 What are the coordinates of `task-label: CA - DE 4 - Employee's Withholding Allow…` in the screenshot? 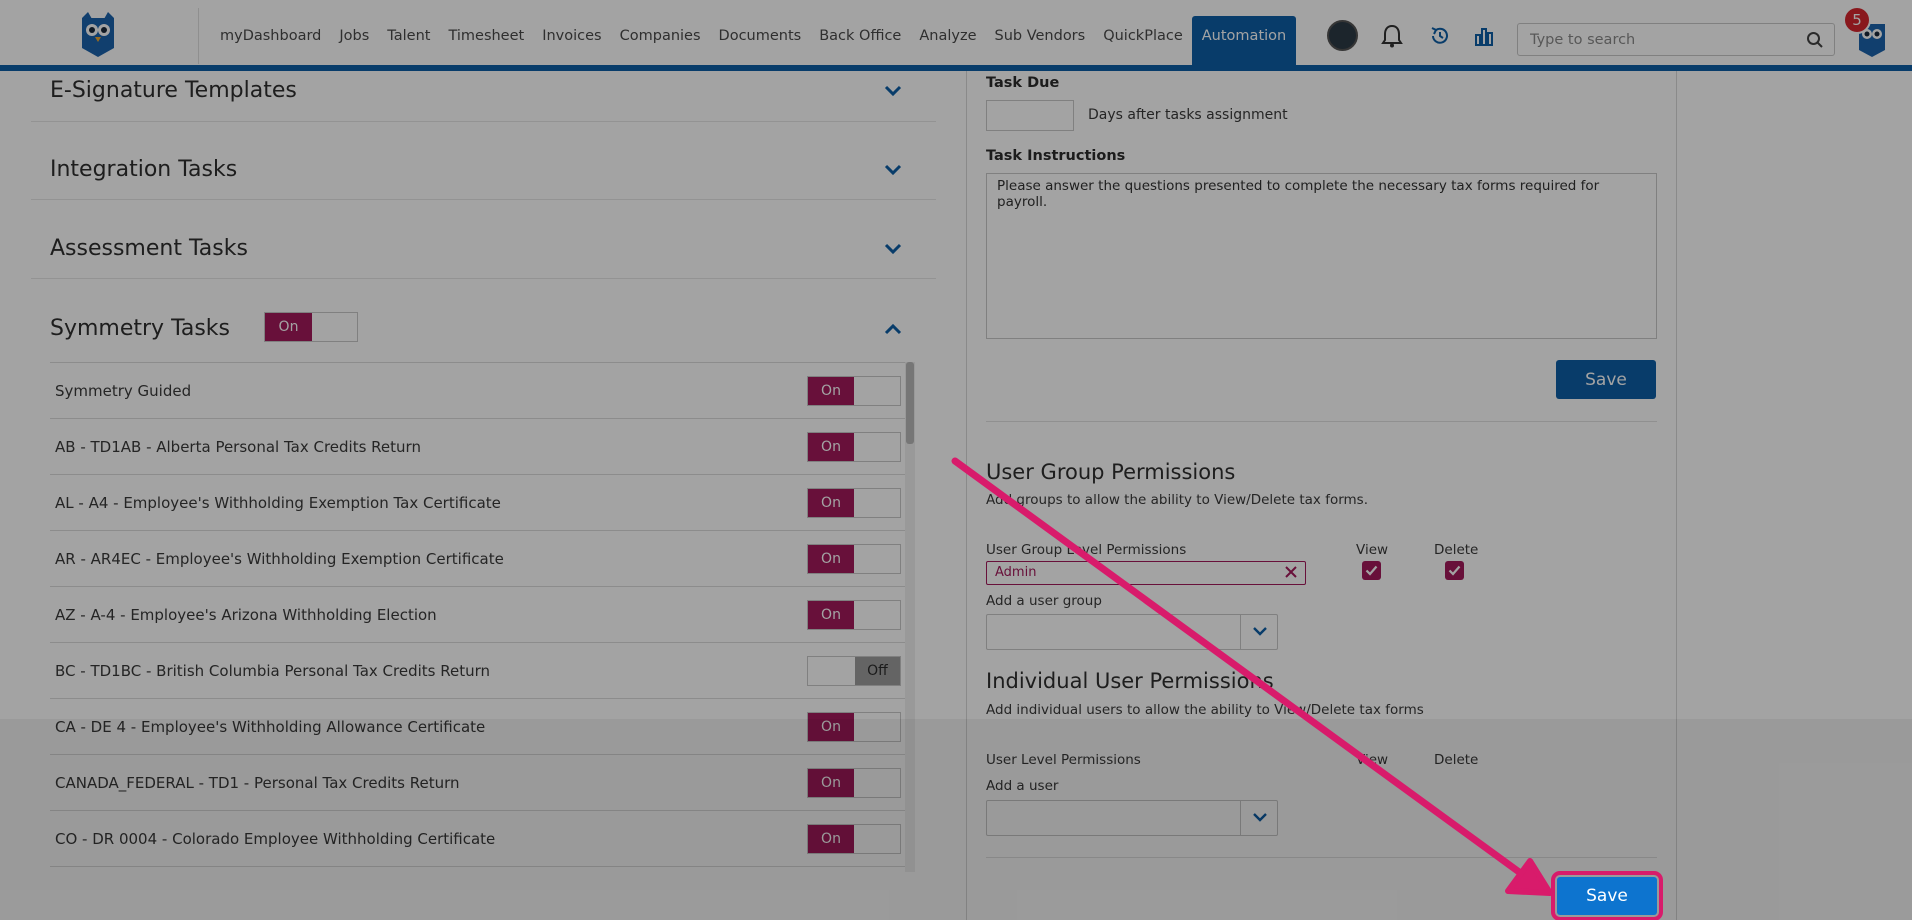 It's located at (270, 727).